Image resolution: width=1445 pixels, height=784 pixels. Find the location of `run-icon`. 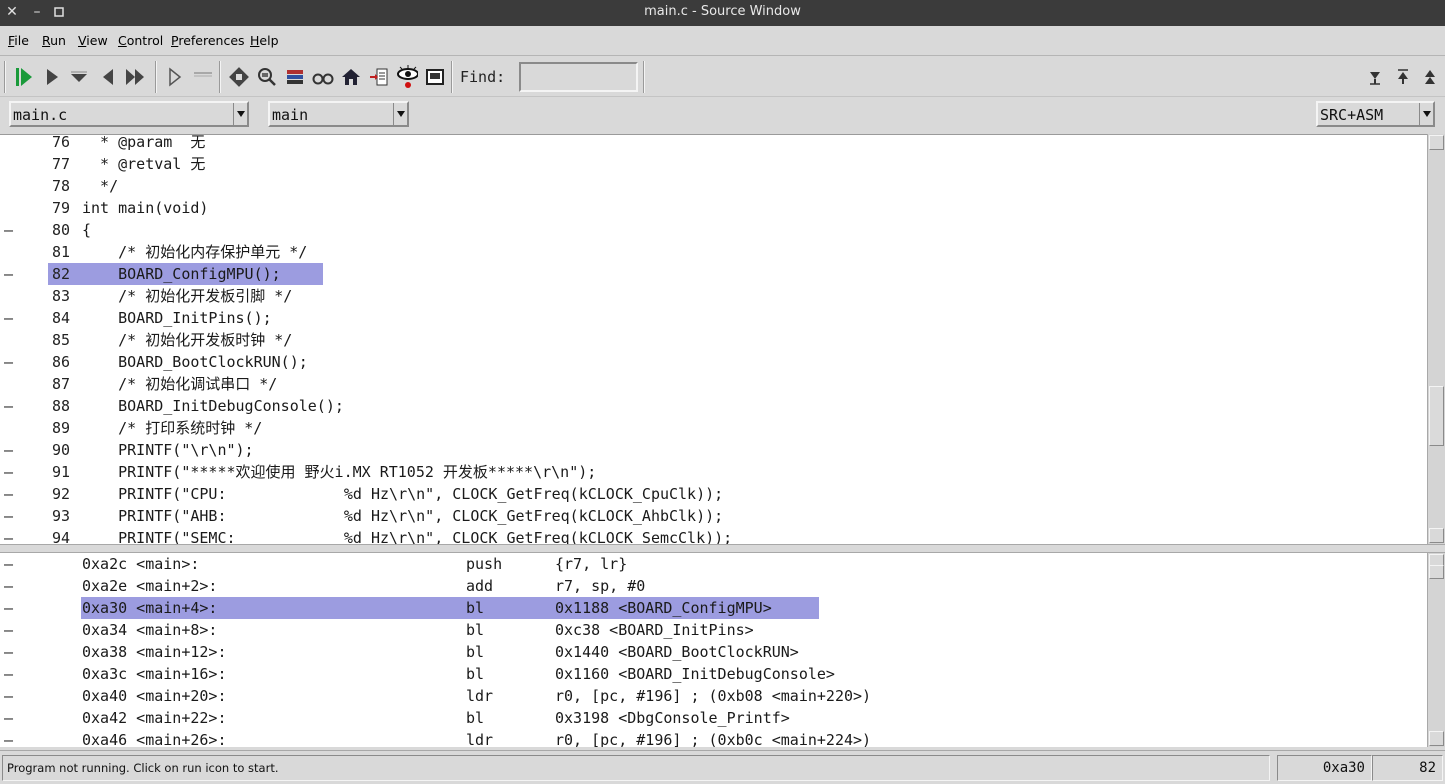

run-icon is located at coordinates (24, 77).